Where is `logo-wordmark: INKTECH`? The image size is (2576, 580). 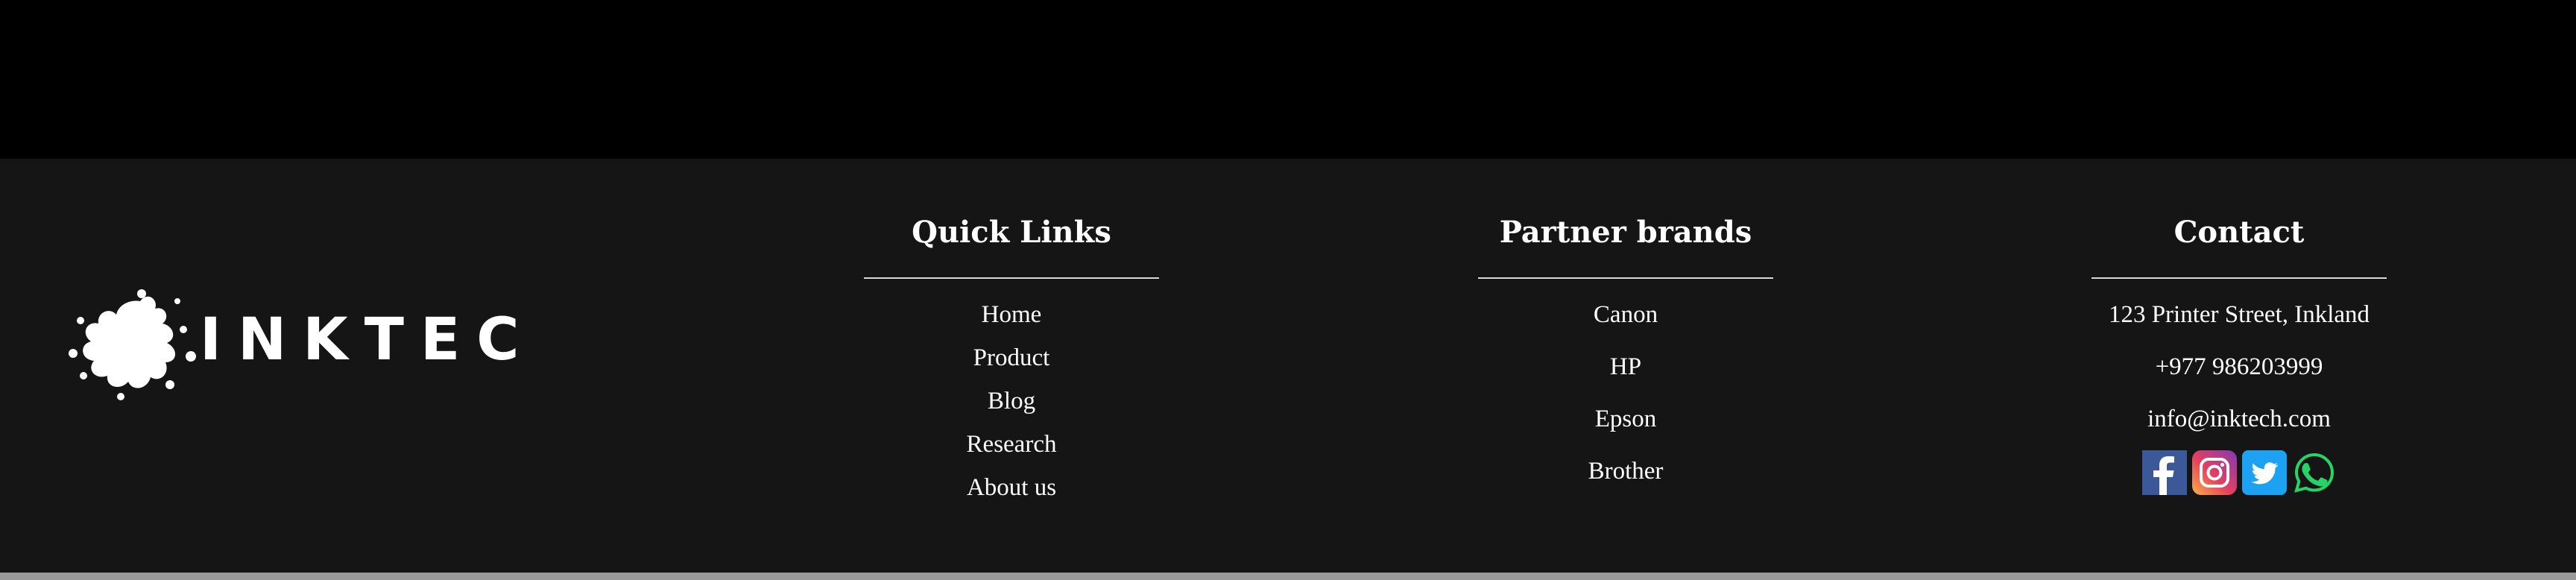 logo-wordmark: INKTECH is located at coordinates (368, 339).